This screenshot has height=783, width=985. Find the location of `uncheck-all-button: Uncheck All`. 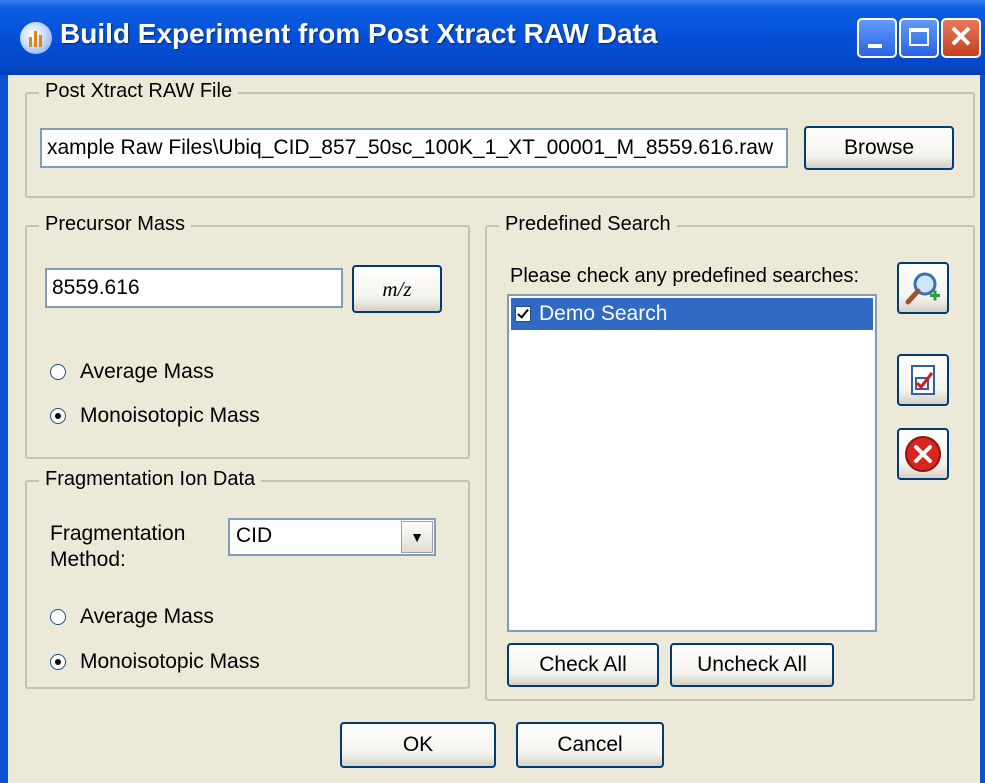

uncheck-all-button: Uncheck All is located at coordinates (752, 665).